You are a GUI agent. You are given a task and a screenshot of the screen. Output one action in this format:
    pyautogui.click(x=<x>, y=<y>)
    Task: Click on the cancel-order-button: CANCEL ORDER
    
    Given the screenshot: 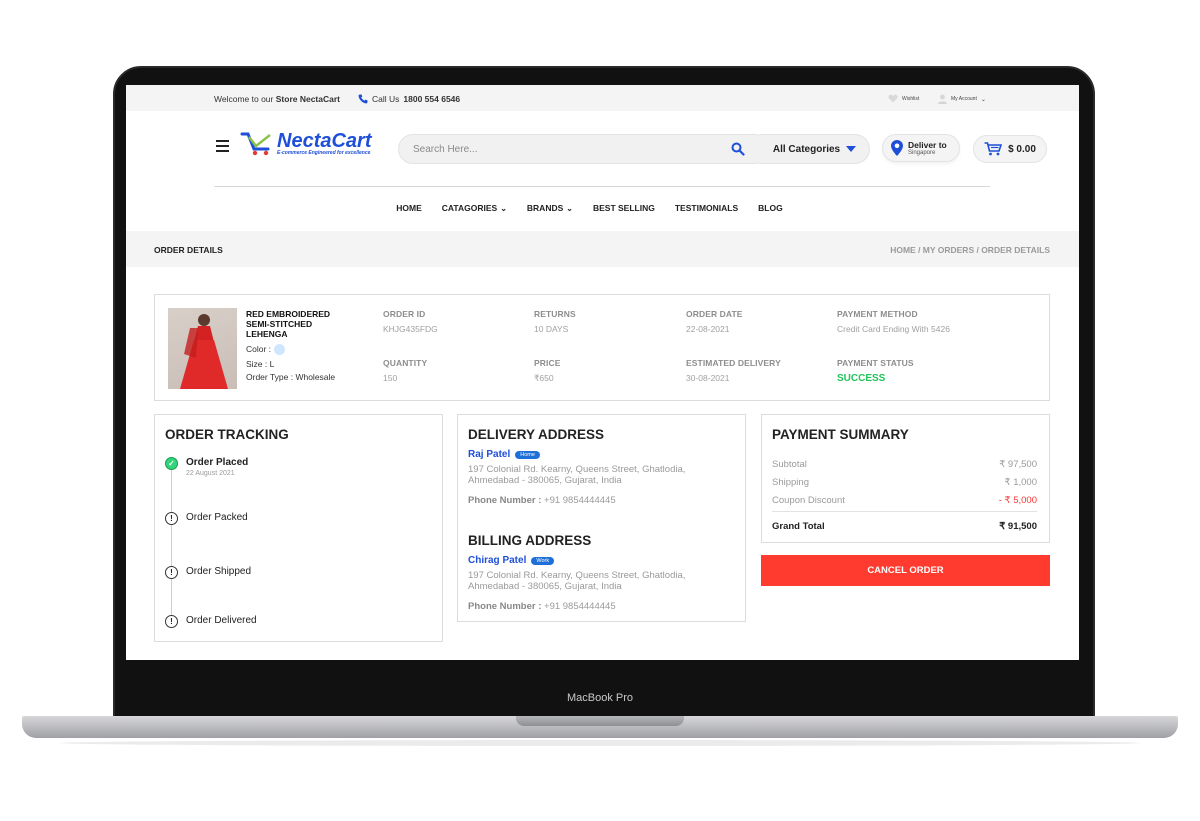 What is the action you would take?
    pyautogui.click(x=905, y=570)
    